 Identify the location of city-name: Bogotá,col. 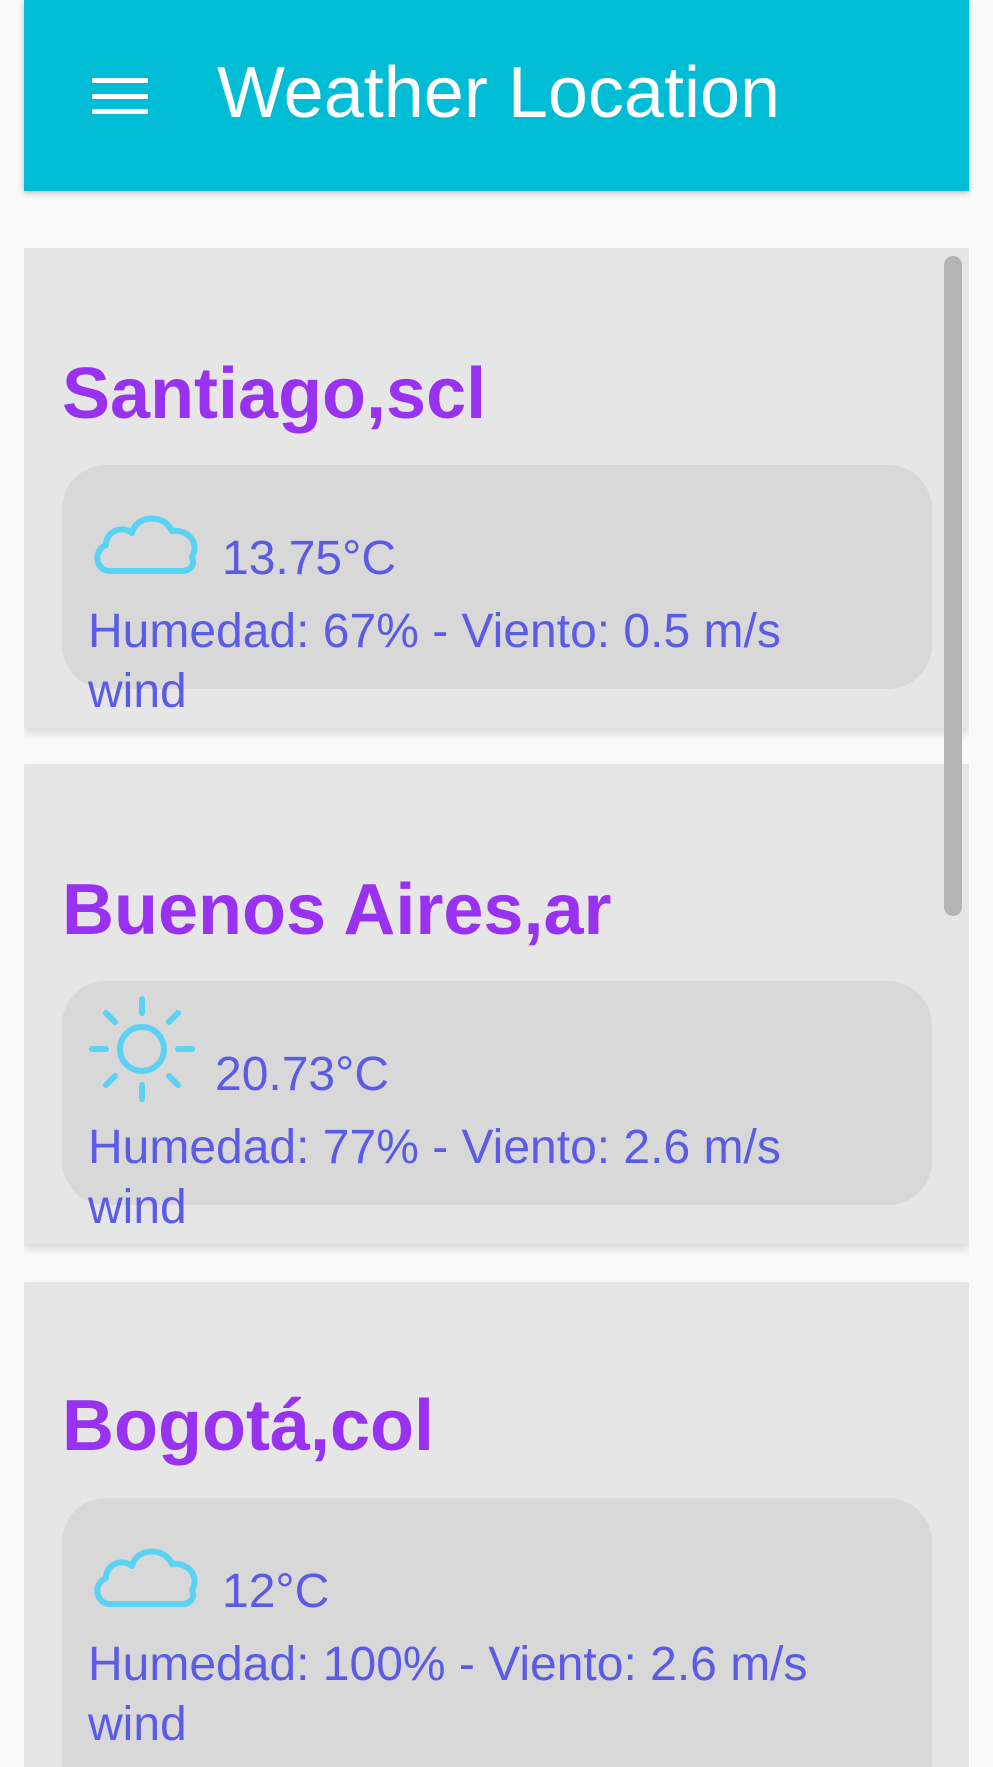
(248, 1426).